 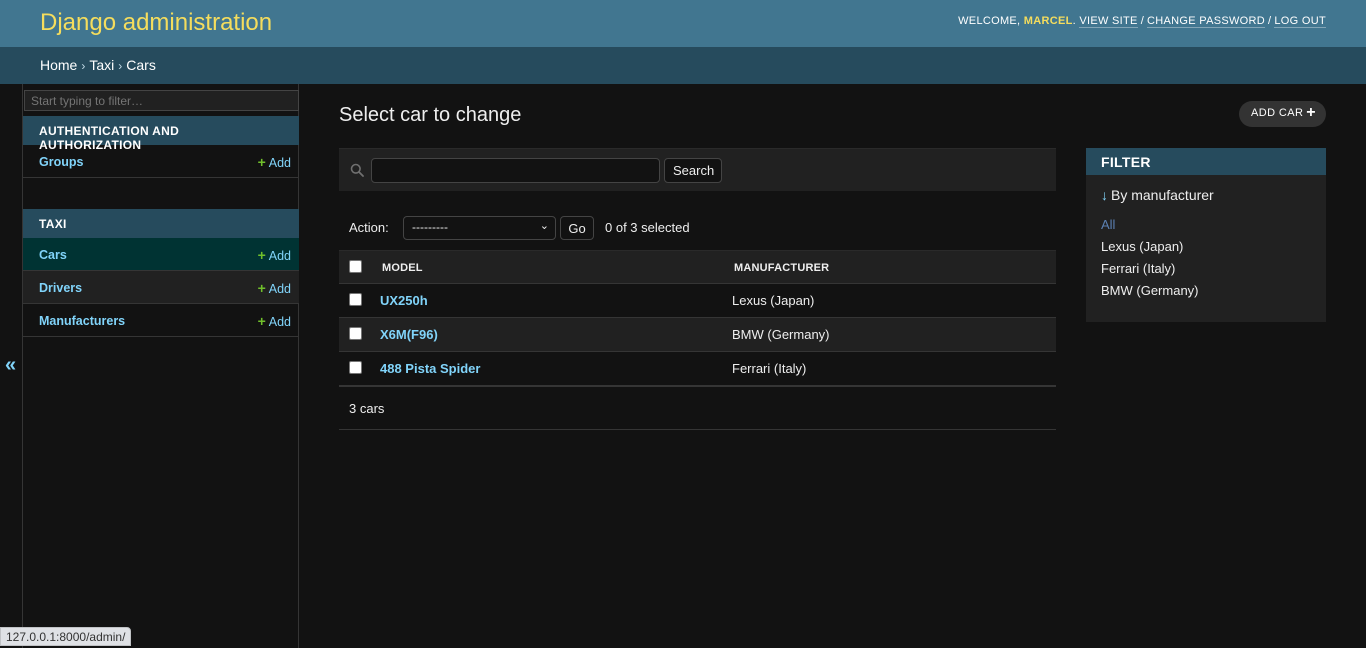 What do you see at coordinates (515, 170) in the screenshot?
I see `search-input` at bounding box center [515, 170].